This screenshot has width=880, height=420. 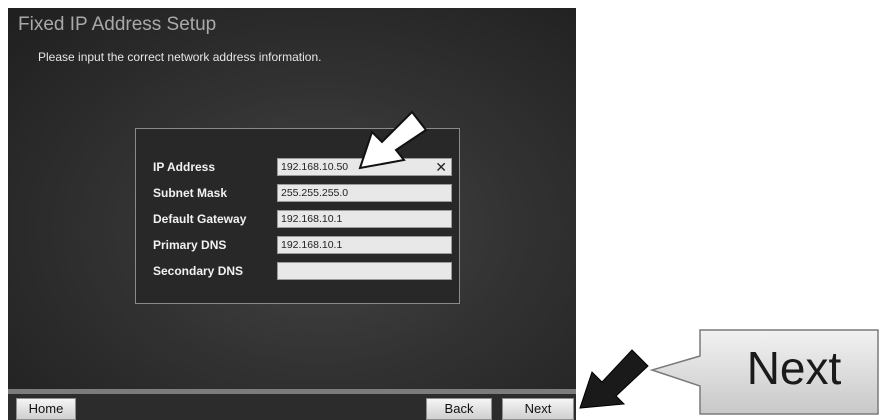 I want to click on callout-next-label: Next, so click(x=794, y=368).